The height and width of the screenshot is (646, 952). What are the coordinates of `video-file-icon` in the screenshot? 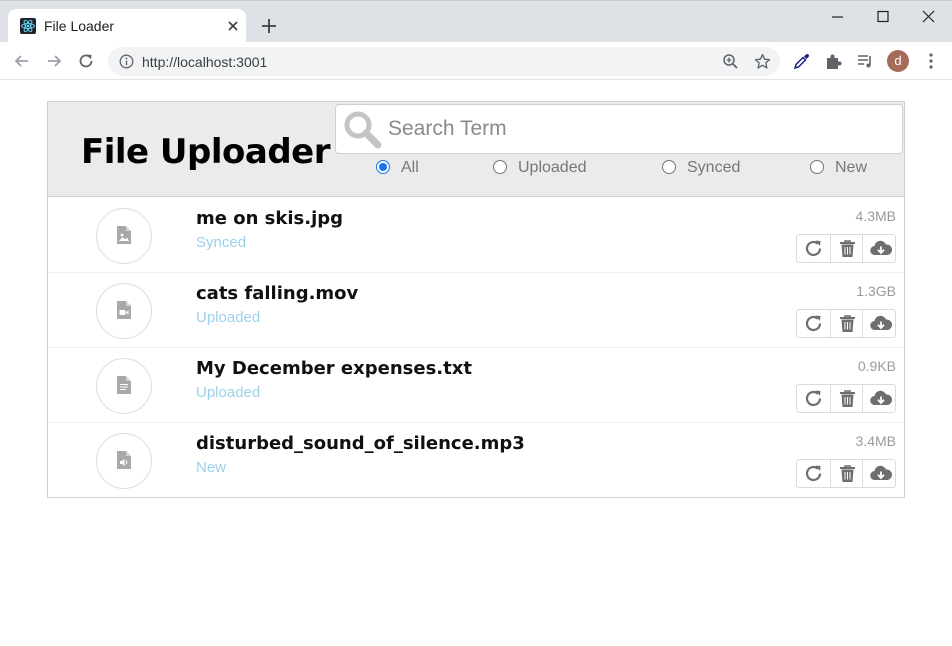 It's located at (124, 310).